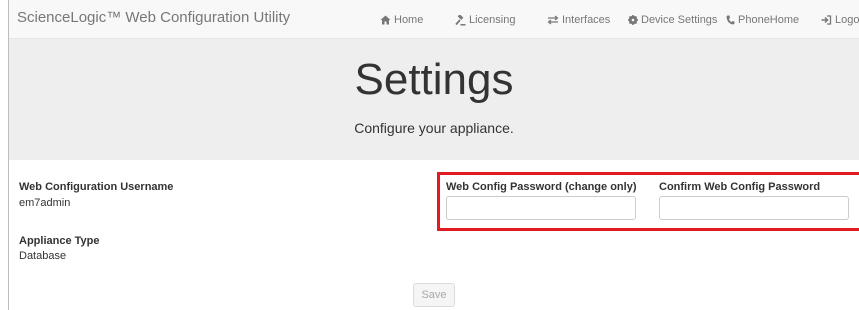 This screenshot has width=859, height=310. What do you see at coordinates (59, 241) in the screenshot?
I see `appliance-type-label: Appliance Type` at bounding box center [59, 241].